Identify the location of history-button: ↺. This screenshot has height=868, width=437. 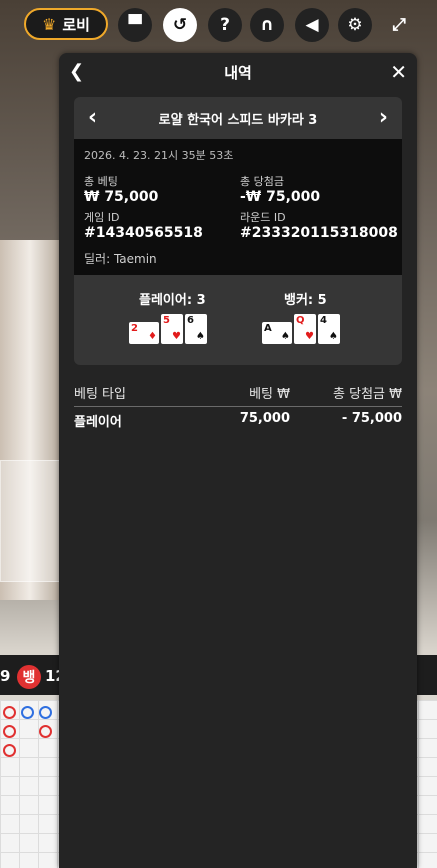
(180, 25).